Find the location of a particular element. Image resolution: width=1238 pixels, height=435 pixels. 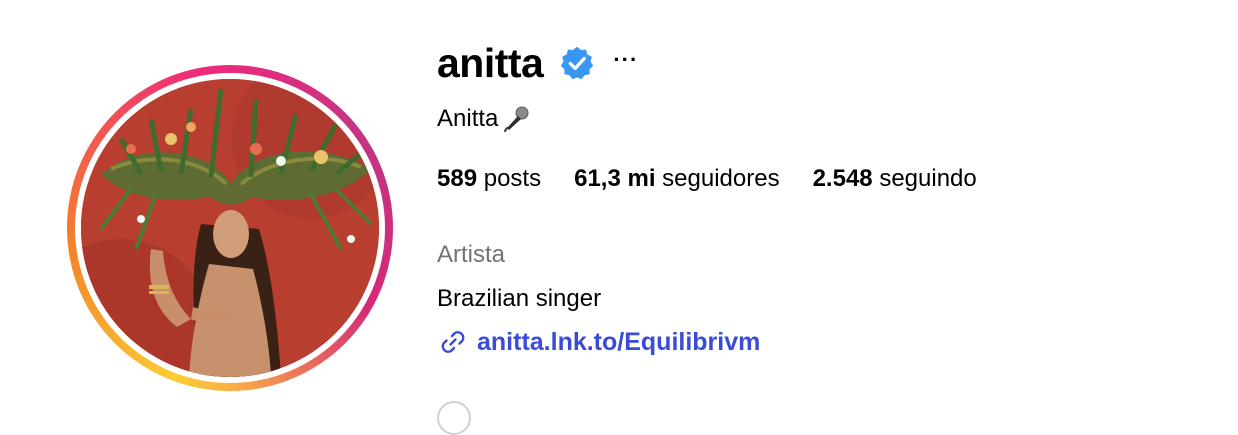

followers-label: seguidores is located at coordinates (721, 178).